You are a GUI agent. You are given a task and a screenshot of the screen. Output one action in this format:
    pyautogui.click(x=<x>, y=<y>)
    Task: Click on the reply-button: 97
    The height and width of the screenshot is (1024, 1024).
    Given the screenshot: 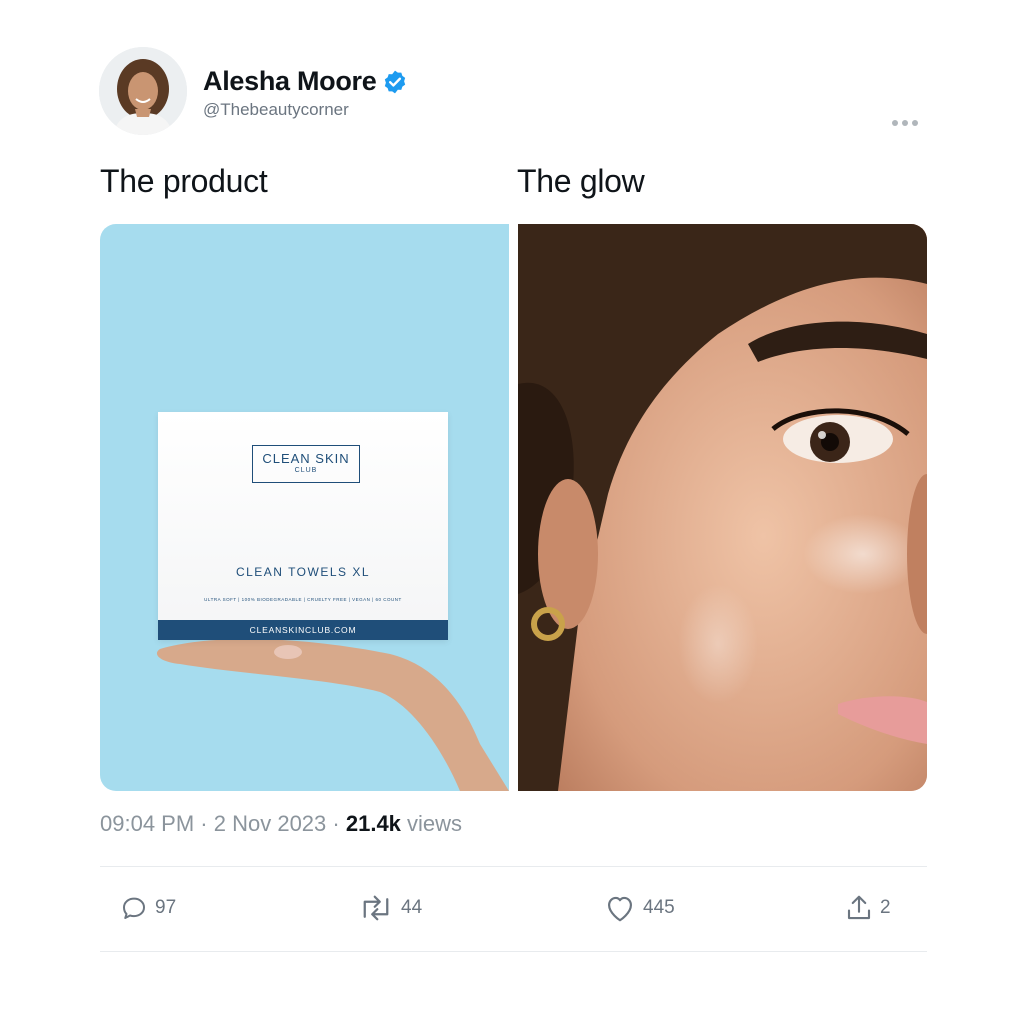 What is the action you would take?
    pyautogui.click(x=147, y=908)
    